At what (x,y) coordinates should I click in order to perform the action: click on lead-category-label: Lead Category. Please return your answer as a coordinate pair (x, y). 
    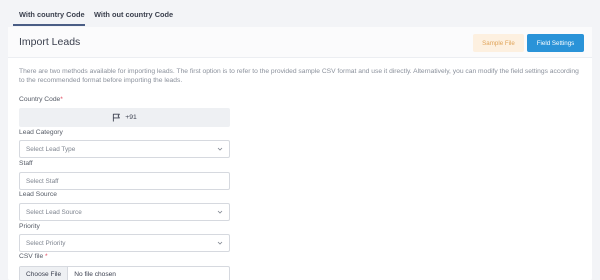
    Looking at the image, I should click on (41, 132).